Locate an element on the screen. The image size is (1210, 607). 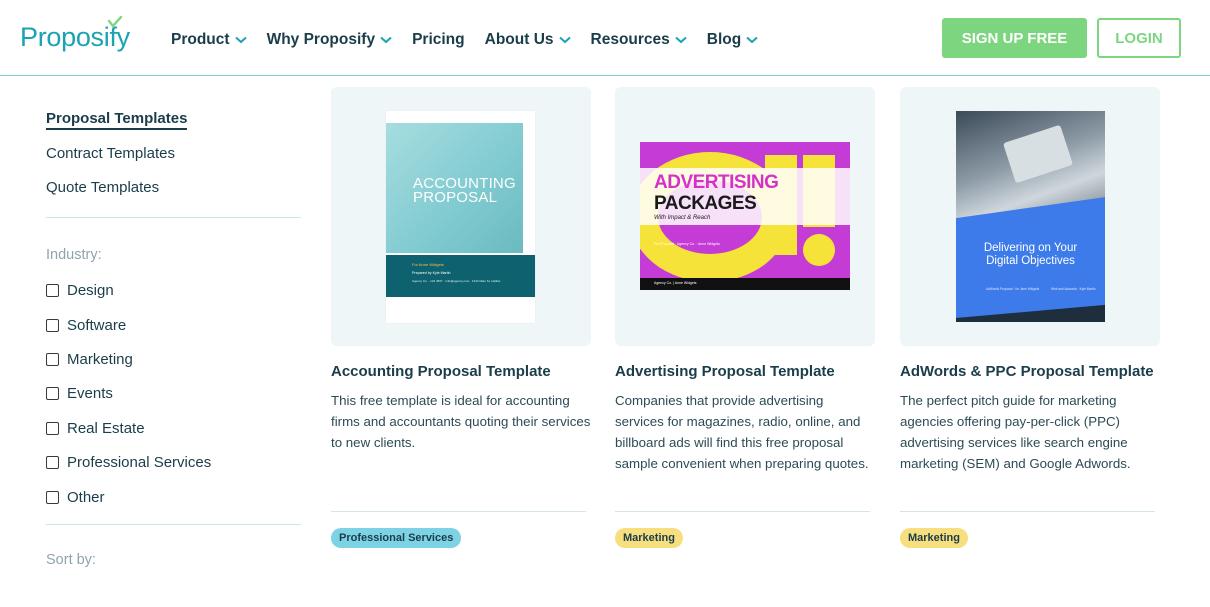
sidebar-link-proposal-templates: Proposal Templates is located at coordinates (173, 127).